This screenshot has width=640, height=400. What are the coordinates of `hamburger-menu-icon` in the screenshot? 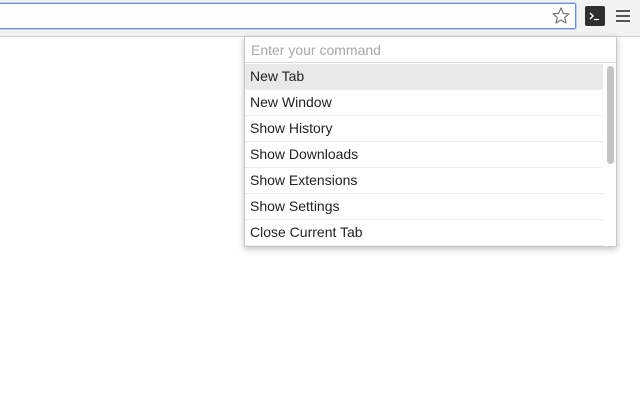 It's located at (623, 16).